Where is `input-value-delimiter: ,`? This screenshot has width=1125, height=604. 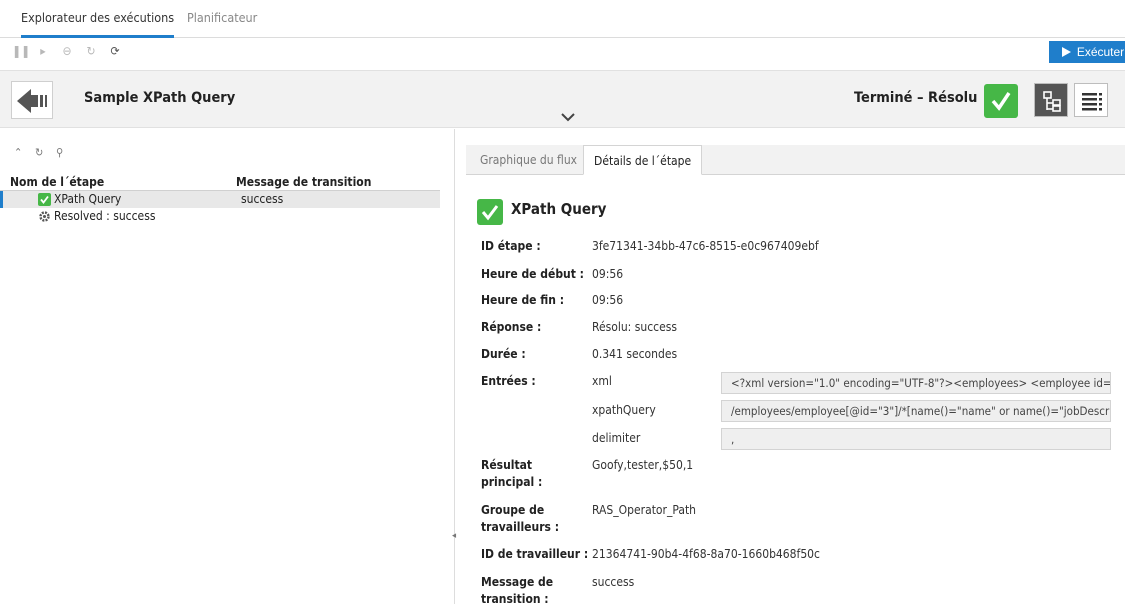
input-value-delimiter: , is located at coordinates (916, 439).